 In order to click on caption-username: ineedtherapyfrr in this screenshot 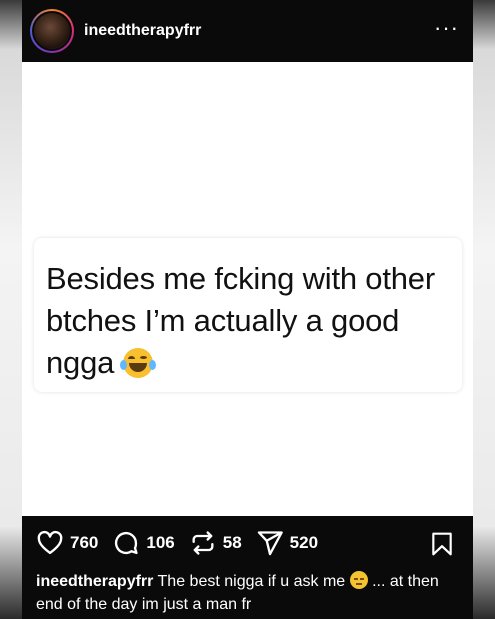, I will do `click(94, 581)`.